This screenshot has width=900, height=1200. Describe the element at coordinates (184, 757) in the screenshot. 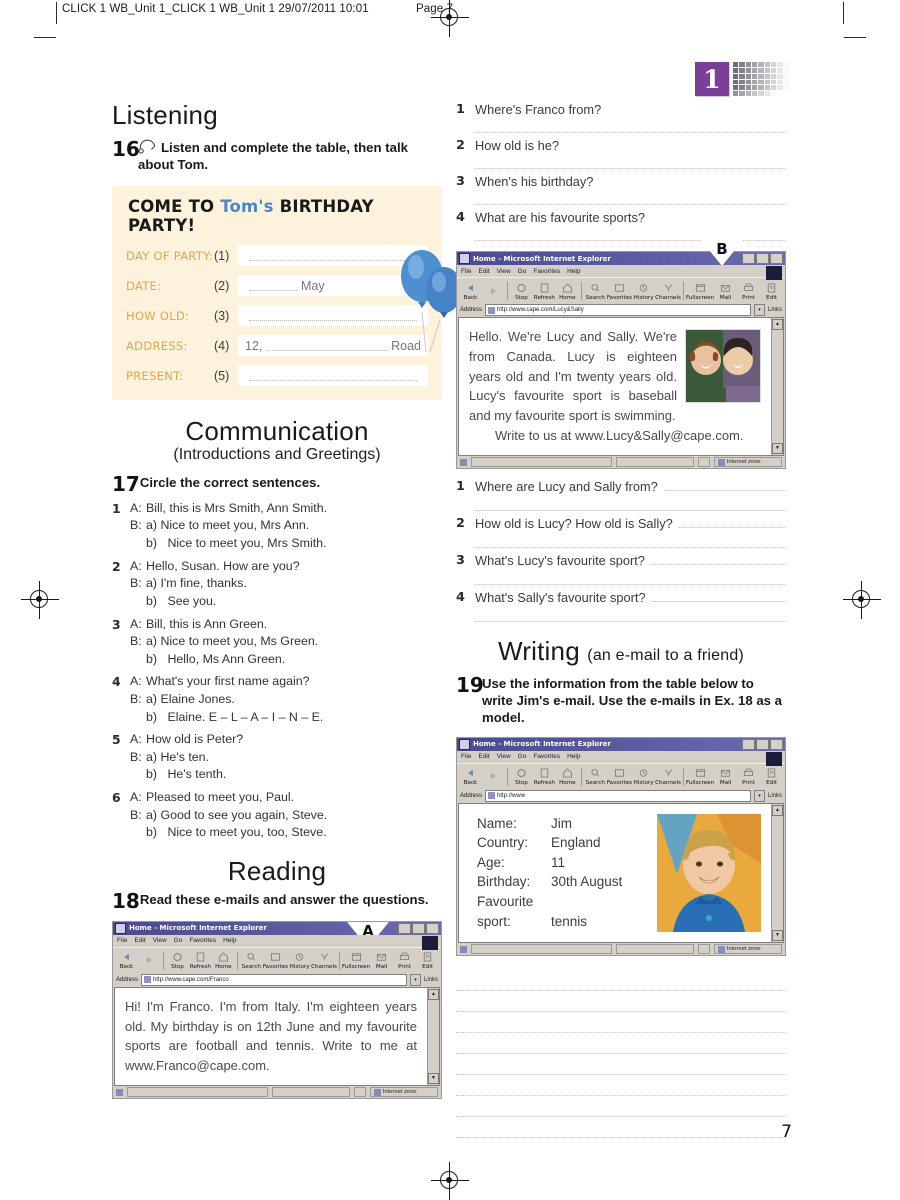

I see `option-a-text: He's ten.` at that location.